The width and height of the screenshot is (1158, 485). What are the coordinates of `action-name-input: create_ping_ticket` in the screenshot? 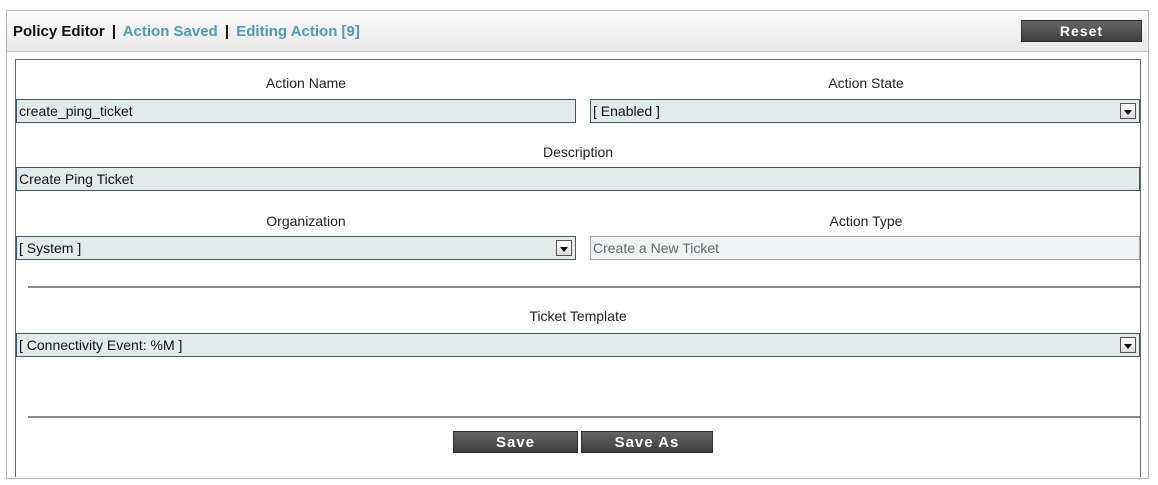 It's located at (296, 111).